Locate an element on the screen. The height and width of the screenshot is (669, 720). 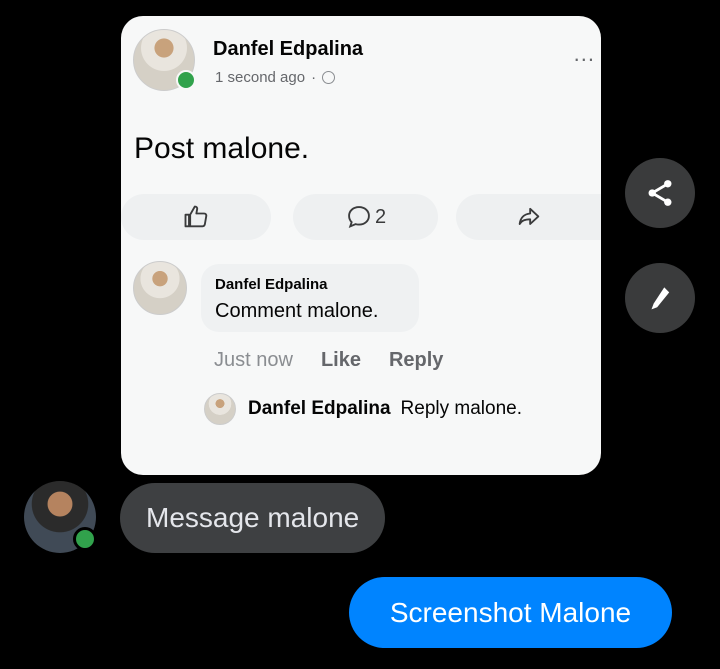
share-icon is located at coordinates (660, 193).